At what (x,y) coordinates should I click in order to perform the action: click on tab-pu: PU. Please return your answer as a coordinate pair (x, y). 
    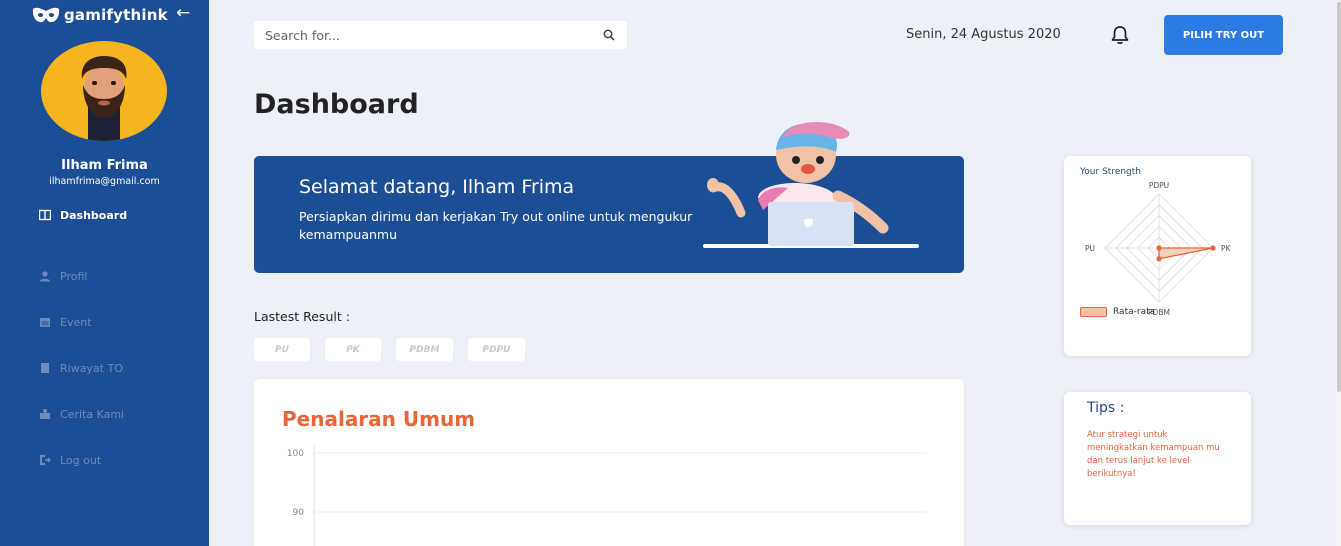
    Looking at the image, I should click on (282, 349).